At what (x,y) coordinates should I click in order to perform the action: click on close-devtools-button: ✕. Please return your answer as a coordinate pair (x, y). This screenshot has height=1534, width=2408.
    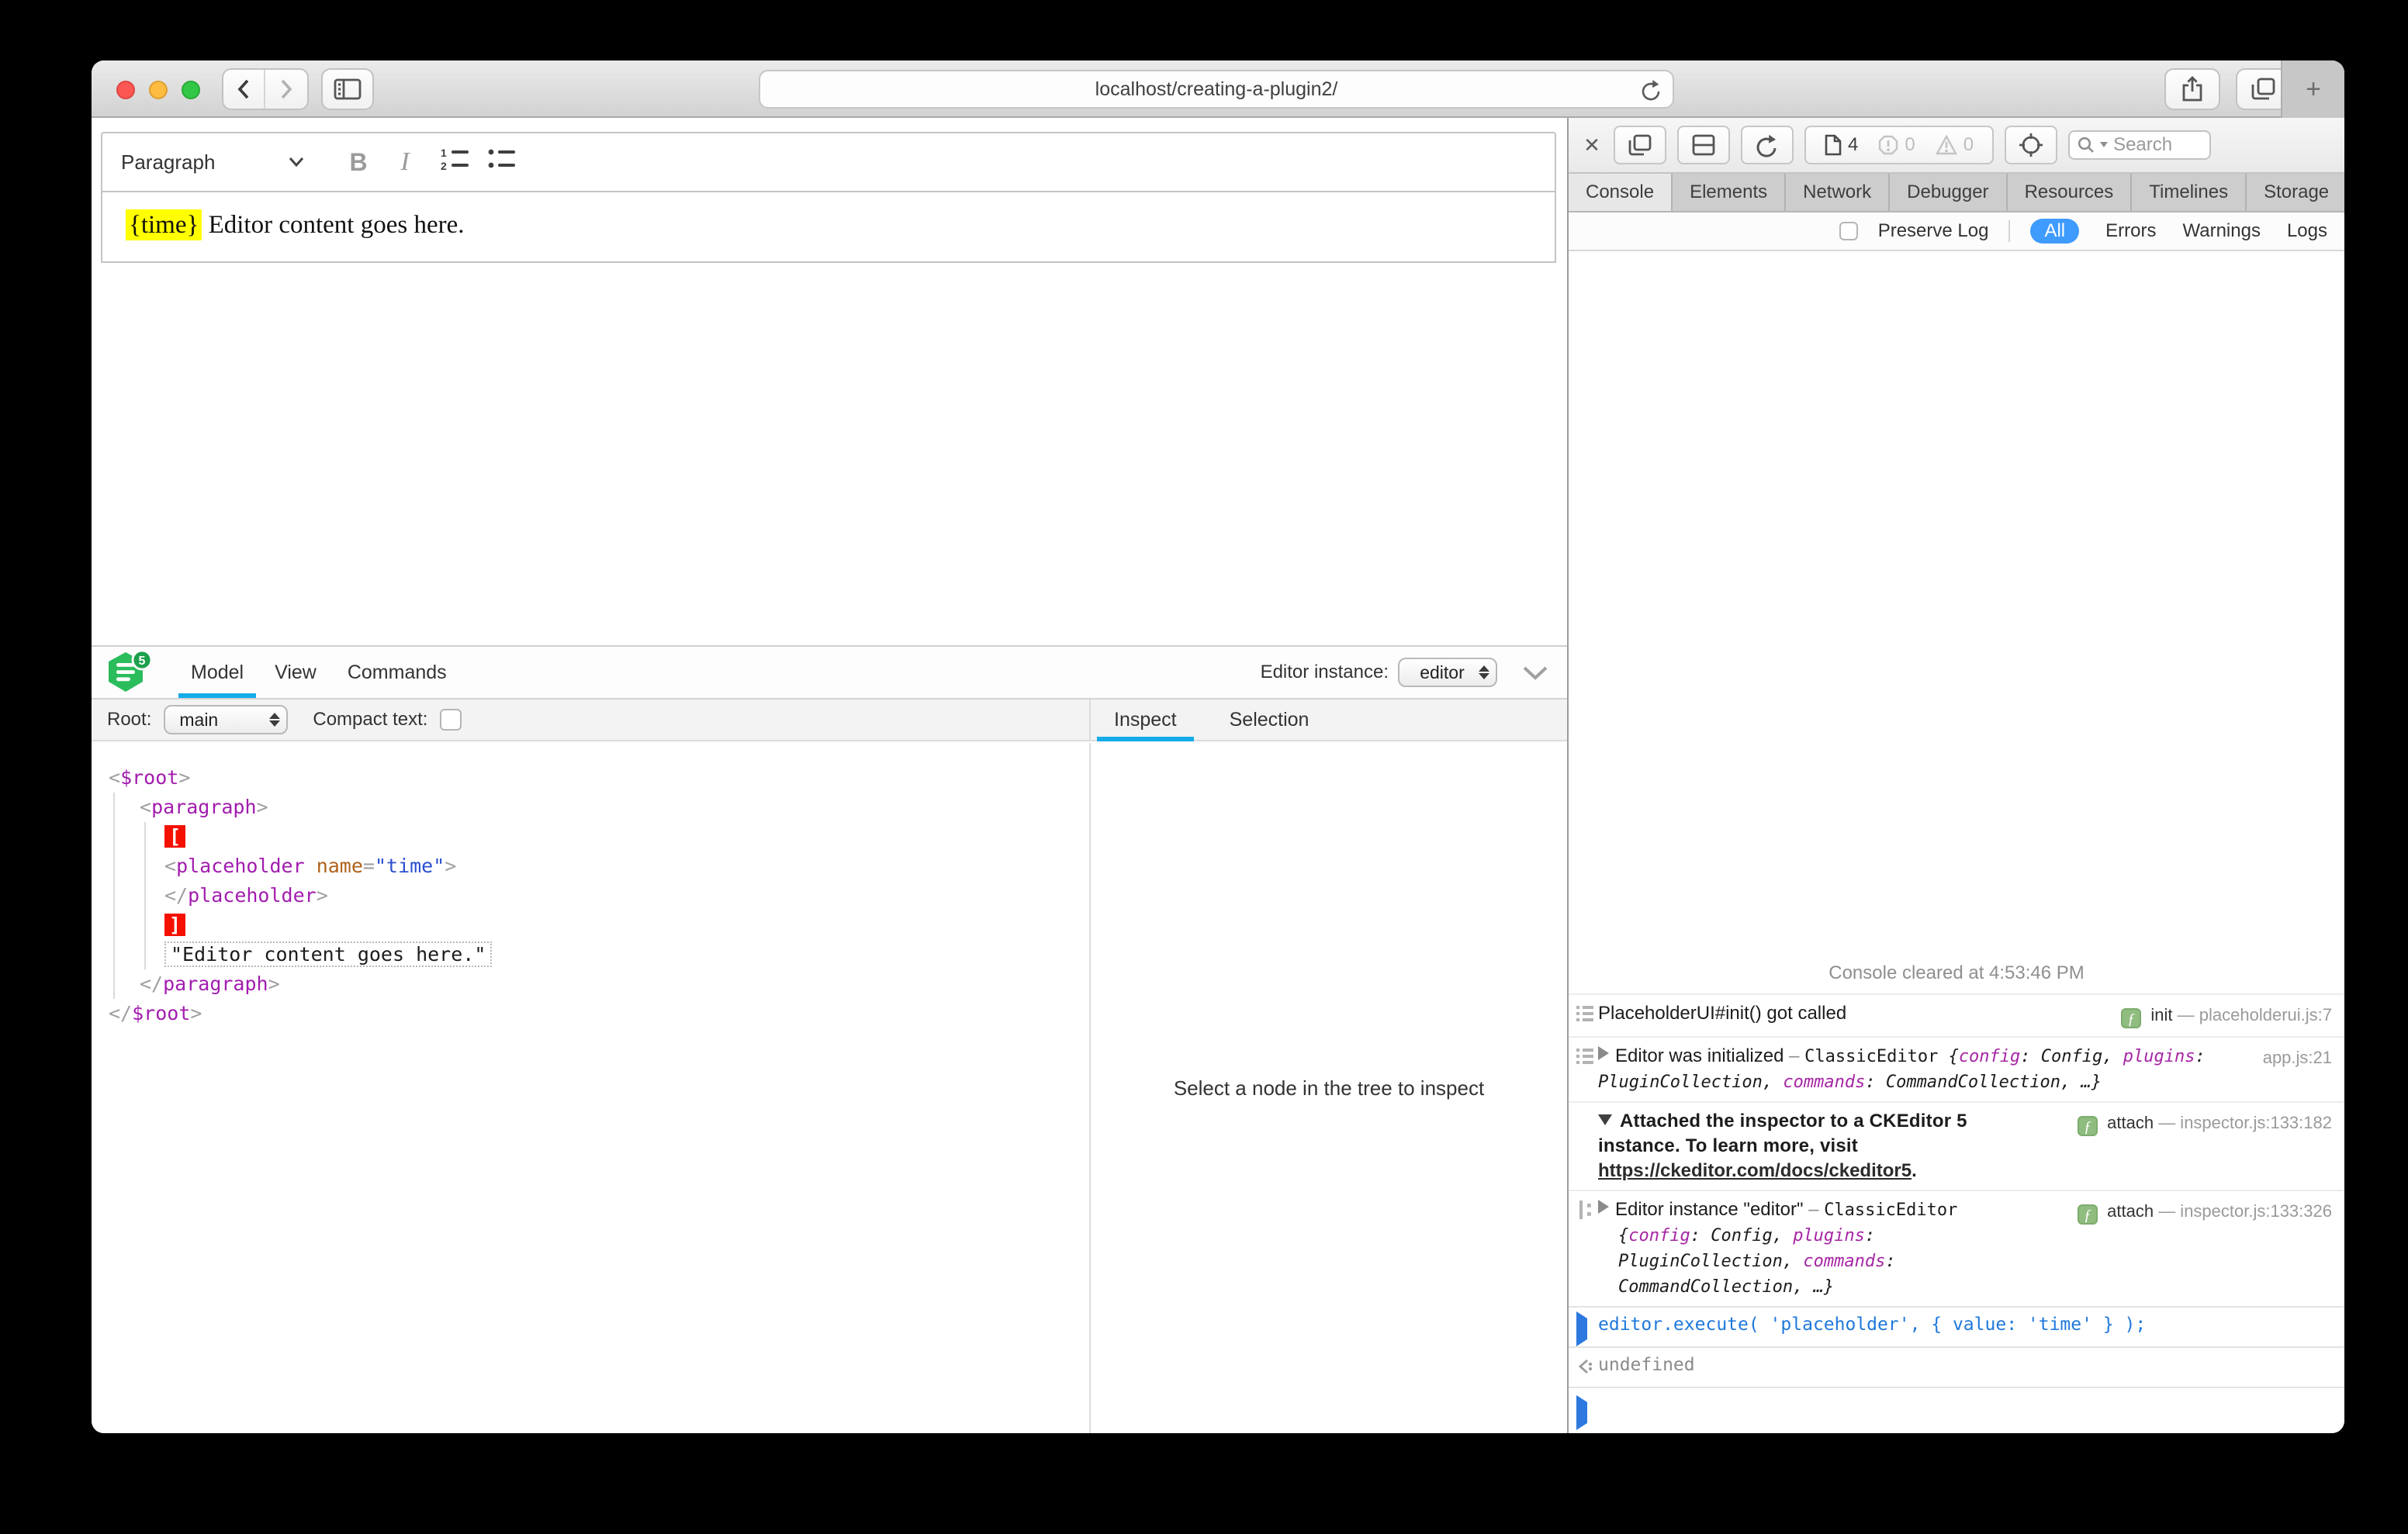
    Looking at the image, I should click on (1592, 145).